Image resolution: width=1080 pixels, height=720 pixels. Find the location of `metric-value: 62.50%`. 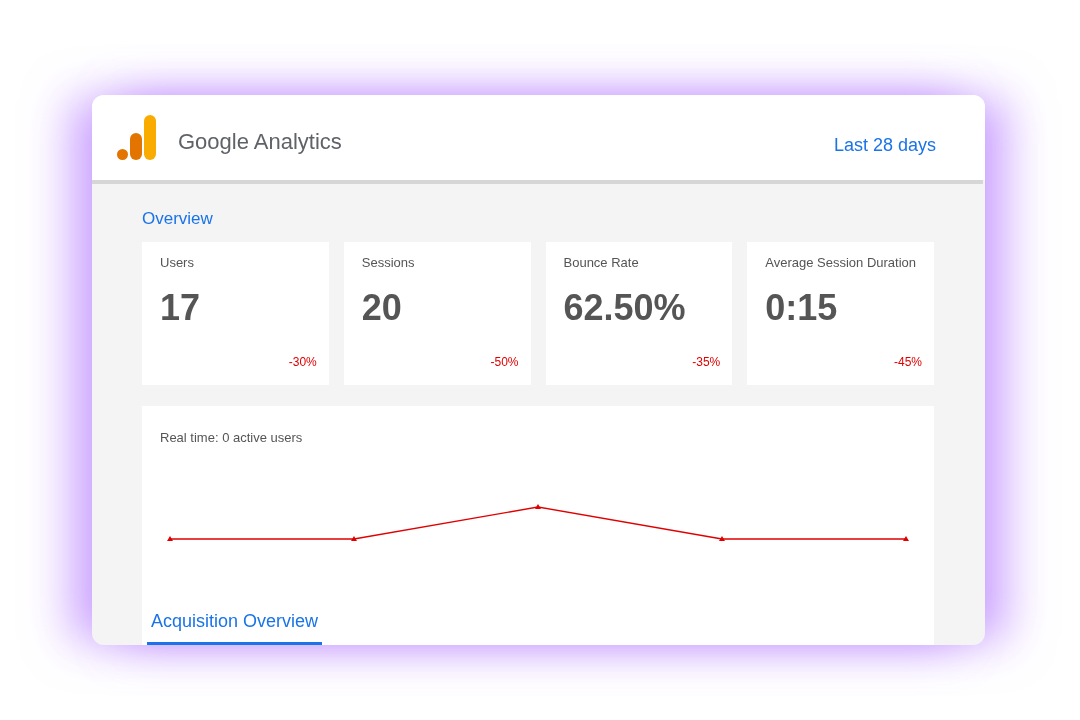

metric-value: 62.50% is located at coordinates (624, 308).